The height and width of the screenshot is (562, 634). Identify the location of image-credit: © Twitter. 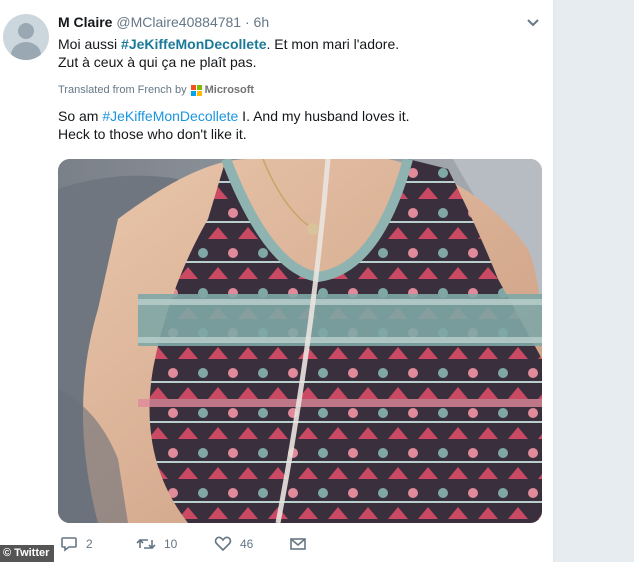
(27, 553).